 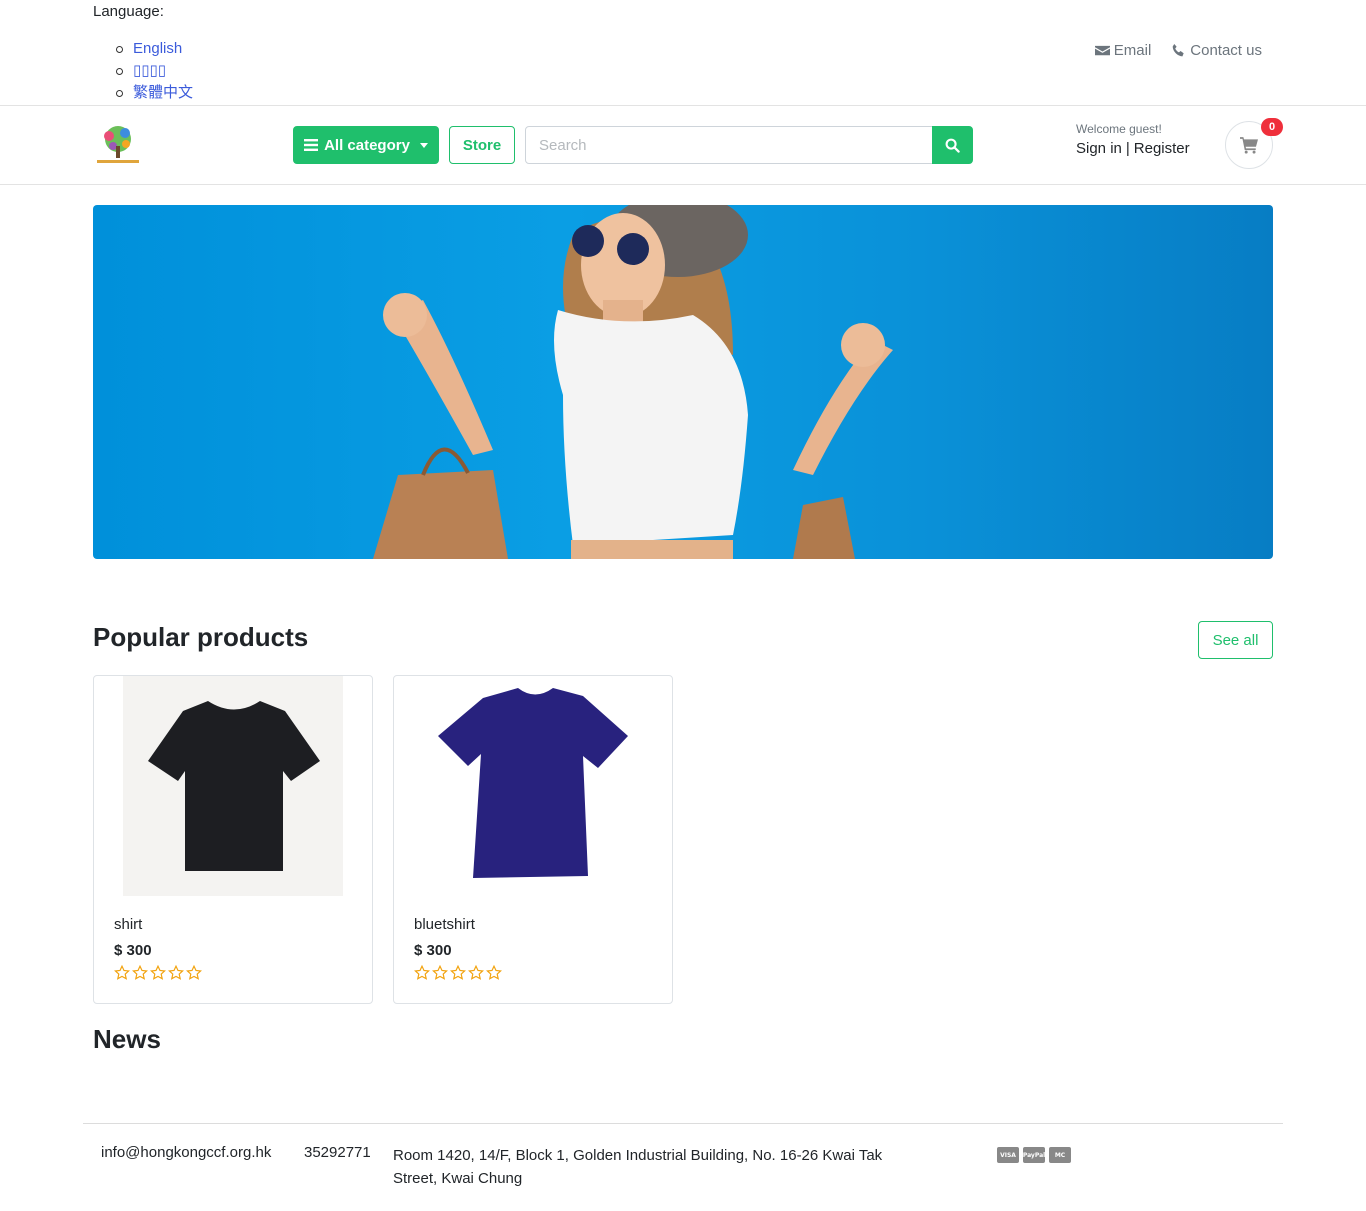 I want to click on envelope-icon, so click(x=1102, y=50).